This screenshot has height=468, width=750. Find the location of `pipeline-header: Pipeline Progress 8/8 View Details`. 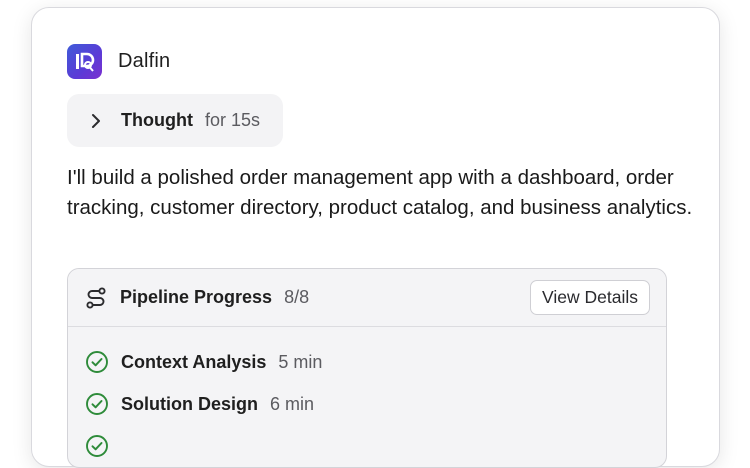

pipeline-header: Pipeline Progress 8/8 View Details is located at coordinates (367, 298).